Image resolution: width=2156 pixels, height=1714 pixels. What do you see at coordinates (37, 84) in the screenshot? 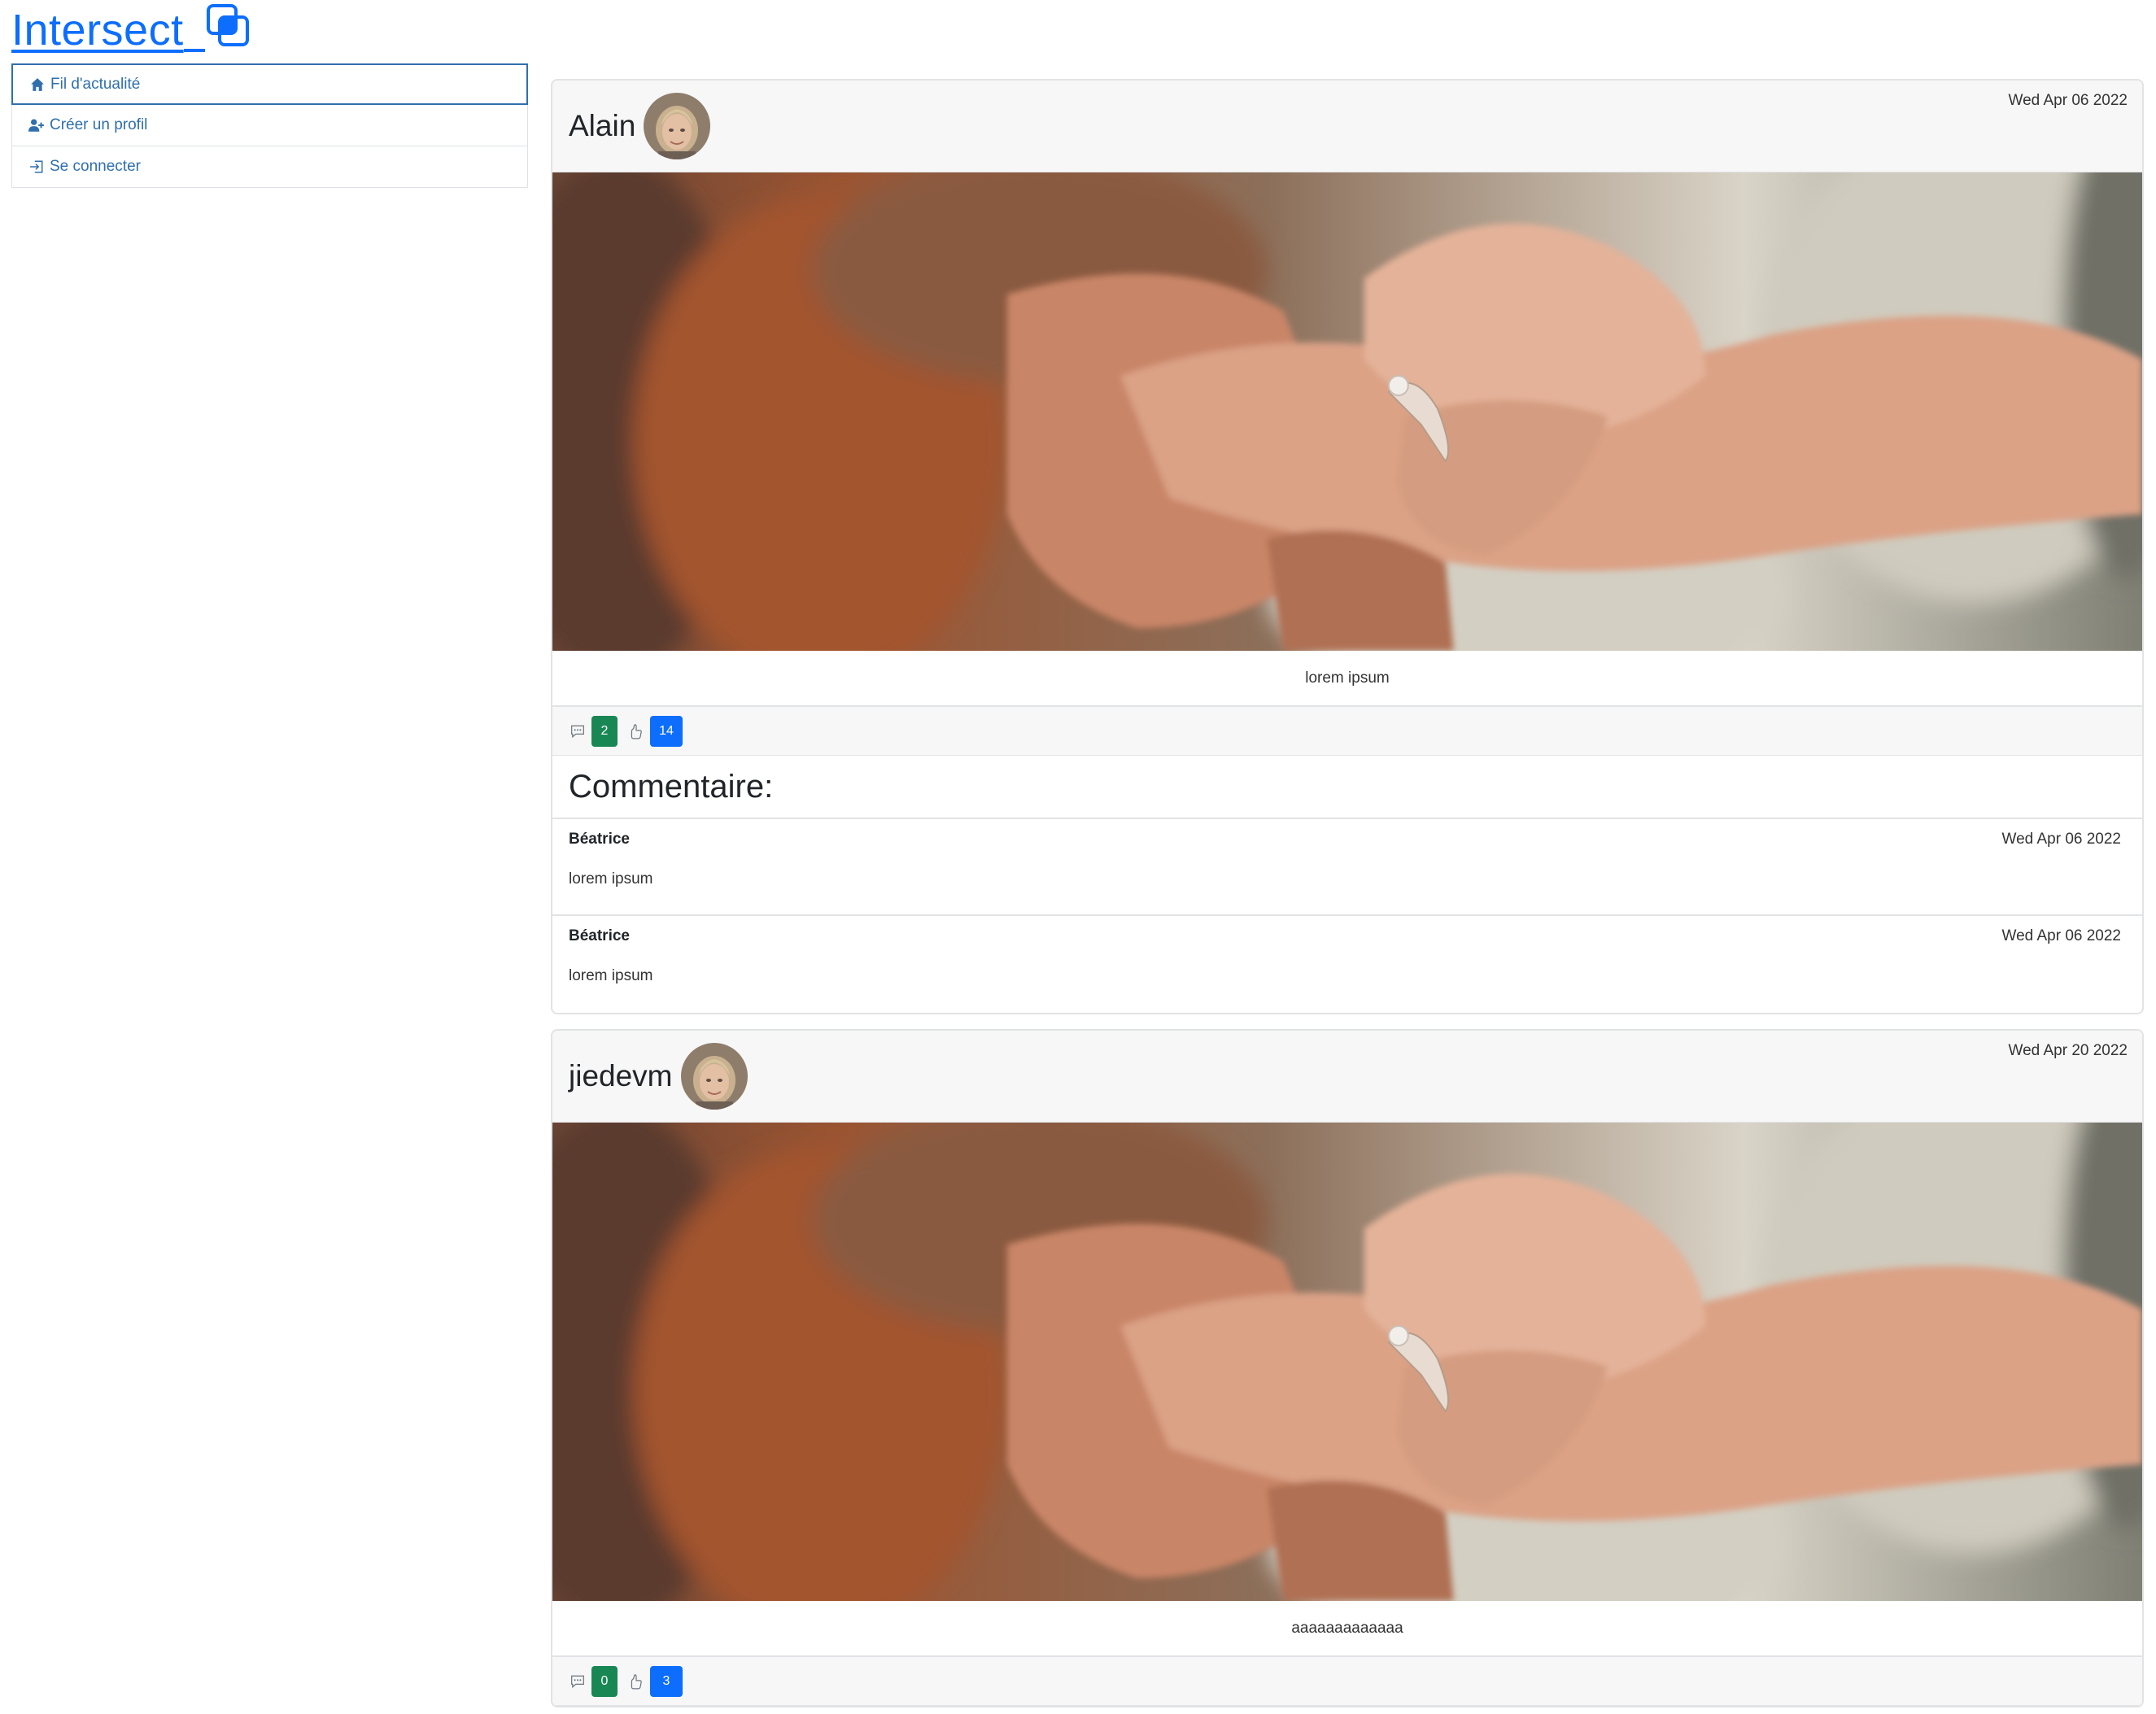
I see `home-icon` at bounding box center [37, 84].